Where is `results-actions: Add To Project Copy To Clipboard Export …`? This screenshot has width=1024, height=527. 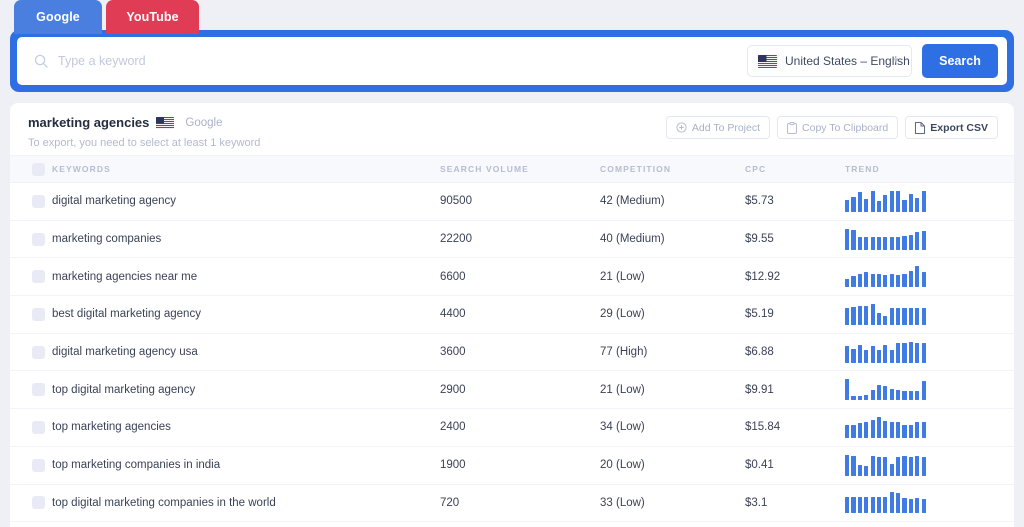 results-actions: Add To Project Copy To Clipboard Export … is located at coordinates (831, 127).